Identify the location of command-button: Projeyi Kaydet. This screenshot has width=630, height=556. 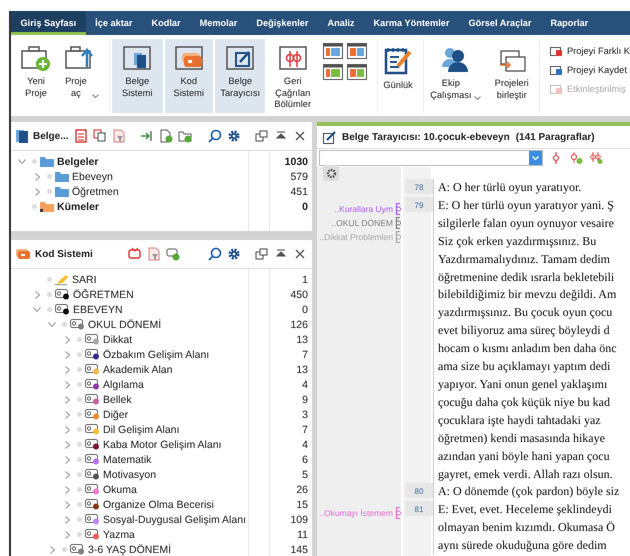
(590, 69).